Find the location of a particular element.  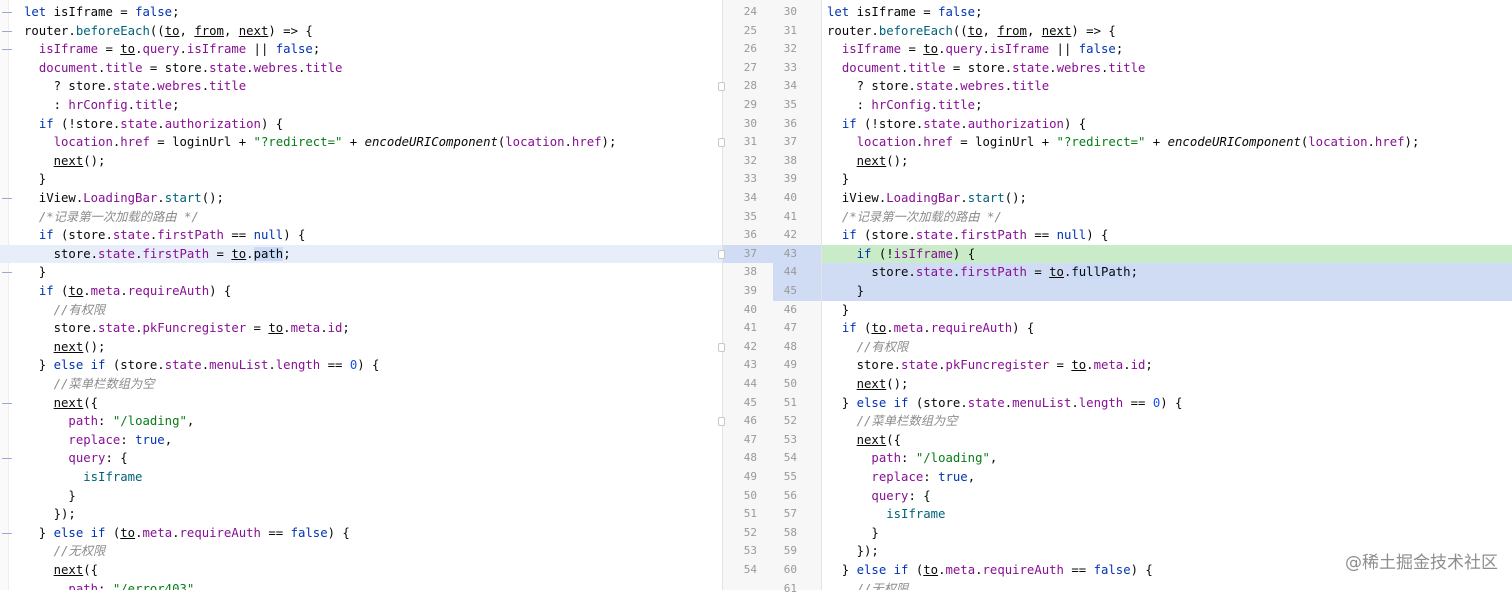

left-code-line: if (!store.state.authorization) { is located at coordinates (361, 124).